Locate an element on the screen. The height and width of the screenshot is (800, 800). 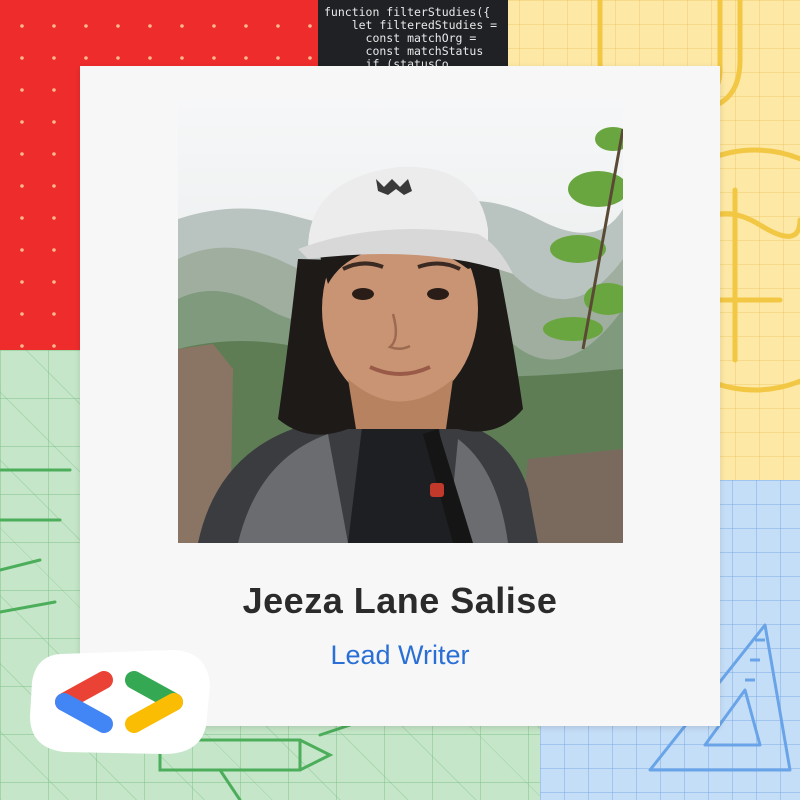
google-developers-brackets-icon is located at coordinates (120, 702).